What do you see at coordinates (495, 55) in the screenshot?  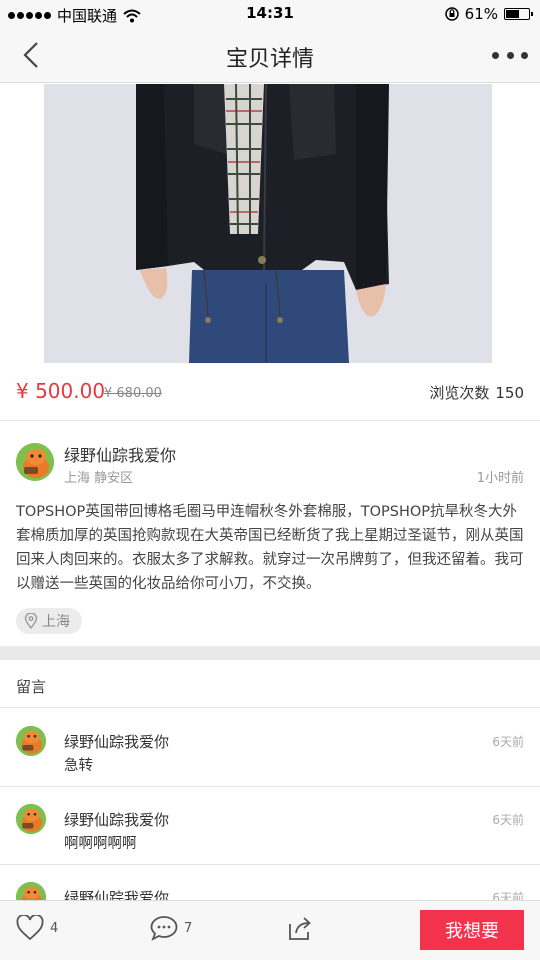 I see `more-dots-icon` at bounding box center [495, 55].